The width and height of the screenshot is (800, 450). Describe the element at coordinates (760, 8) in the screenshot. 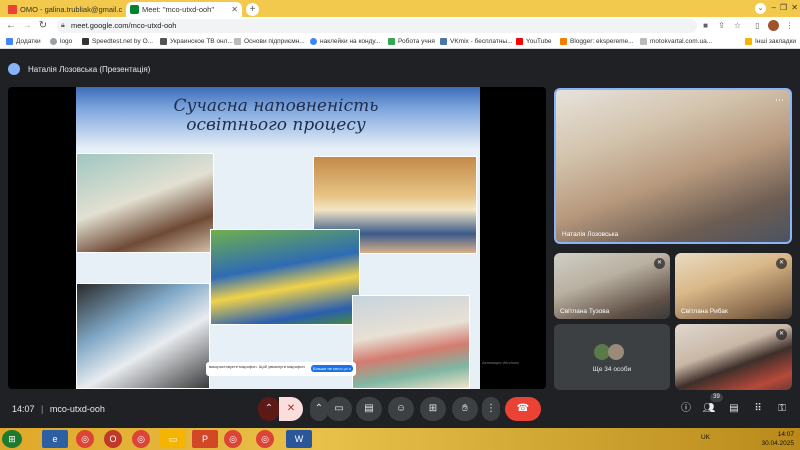

I see `chevron-down-icon: ⌄` at that location.